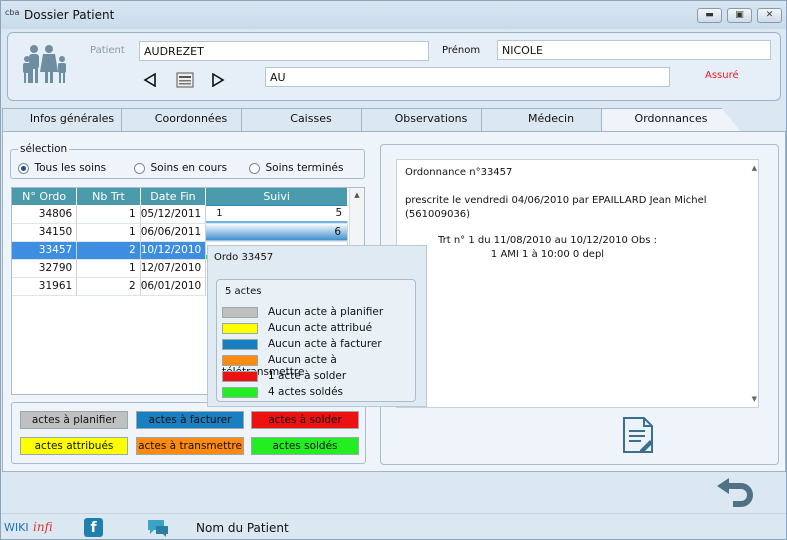  I want to click on ordonnance-acts: 1 AMI 1 à 10:00 0 depl, so click(547, 254).